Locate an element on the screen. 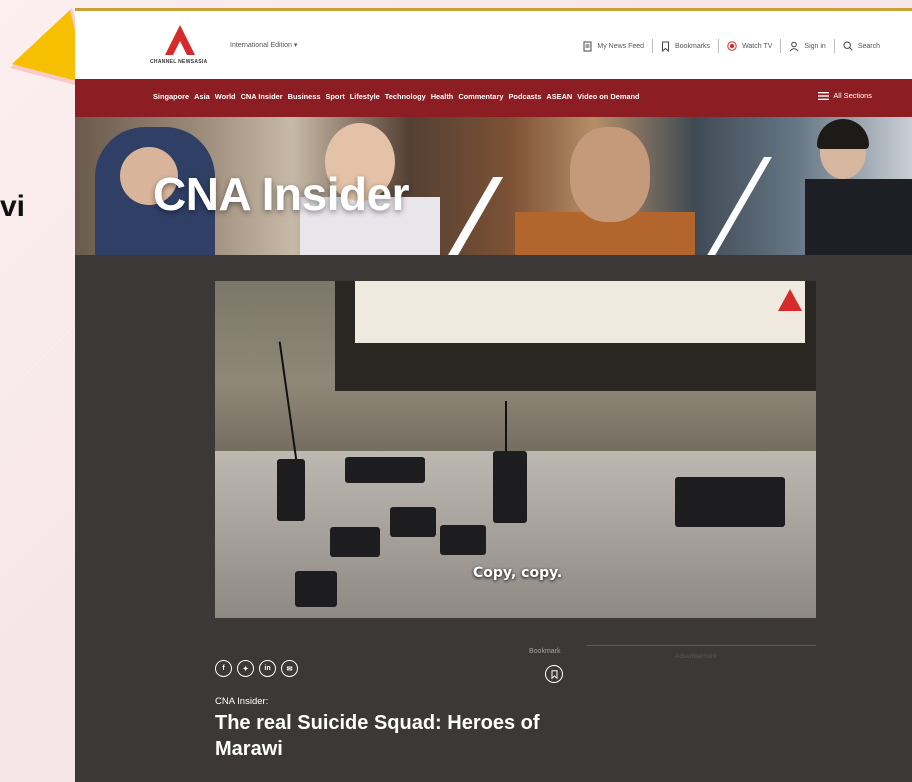 The height and width of the screenshot is (782, 912). edition-selector: International Edition ▾ is located at coordinates (263, 45).